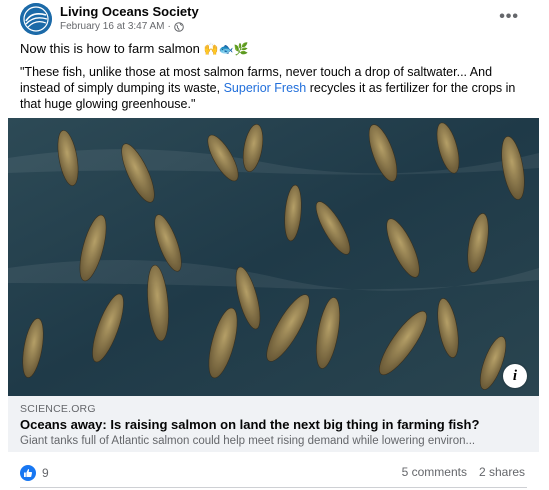  Describe the element at coordinates (502, 472) in the screenshot. I see `shares-count: 2 shares` at that location.